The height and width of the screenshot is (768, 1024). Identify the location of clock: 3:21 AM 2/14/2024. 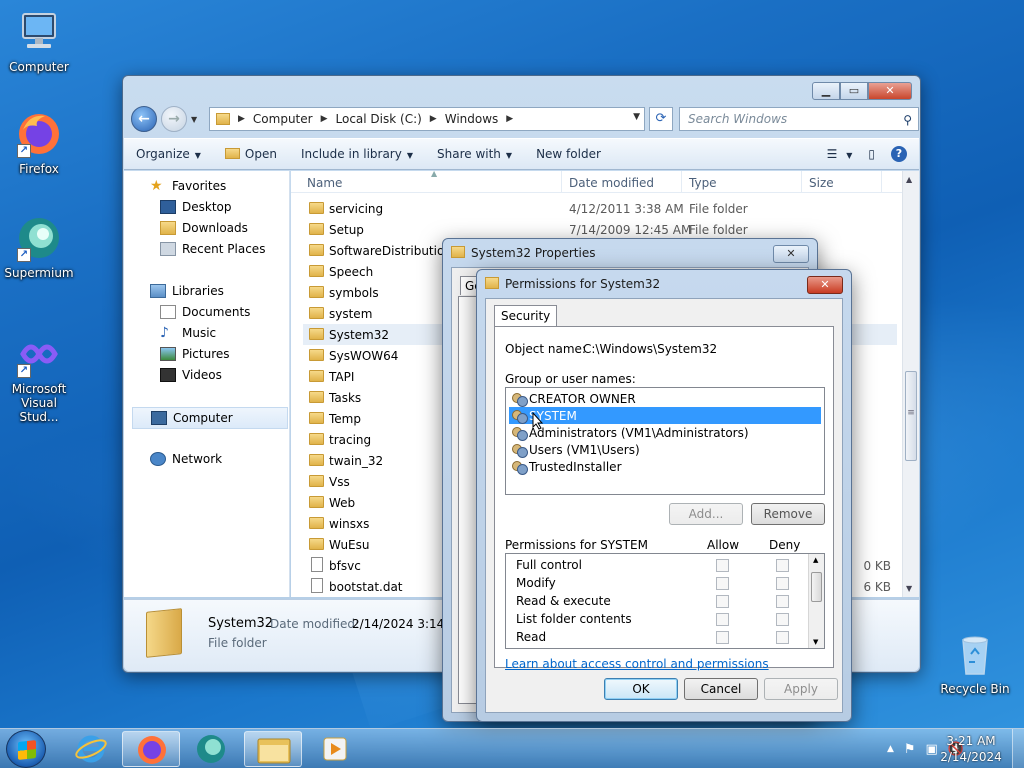
(971, 749).